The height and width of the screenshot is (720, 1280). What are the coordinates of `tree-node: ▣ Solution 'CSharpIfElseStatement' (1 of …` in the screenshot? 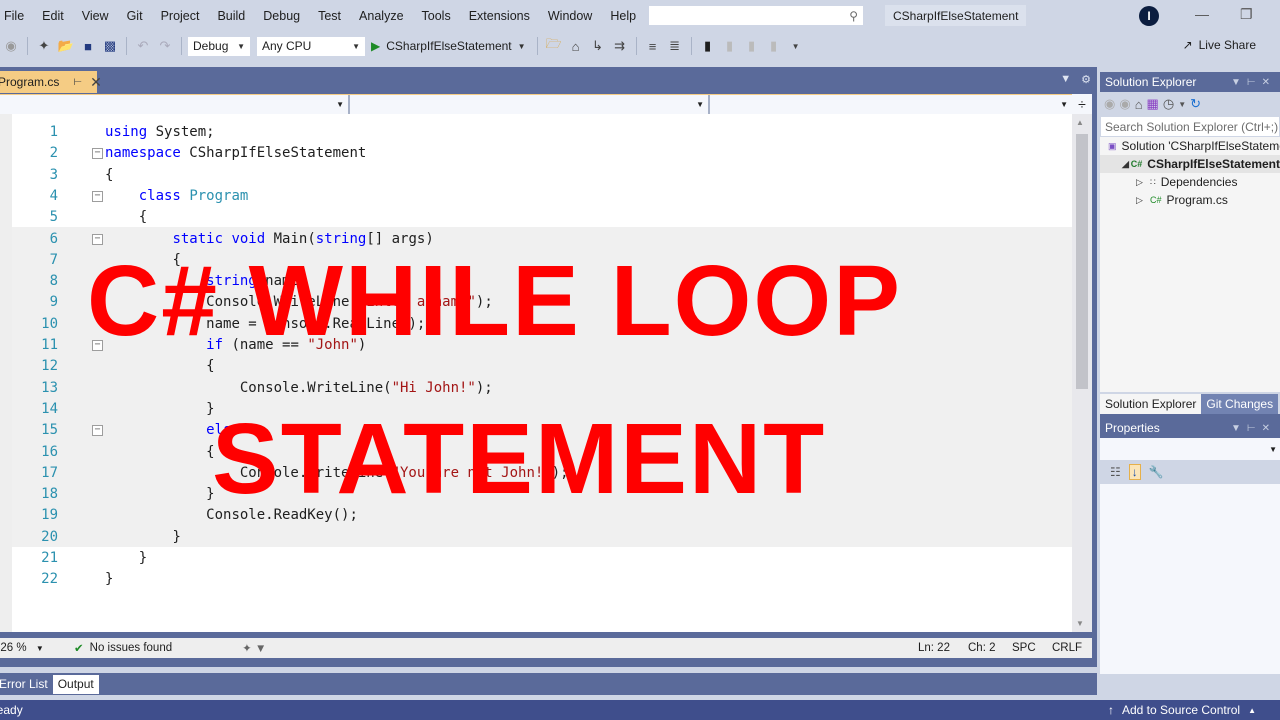 It's located at (1190, 146).